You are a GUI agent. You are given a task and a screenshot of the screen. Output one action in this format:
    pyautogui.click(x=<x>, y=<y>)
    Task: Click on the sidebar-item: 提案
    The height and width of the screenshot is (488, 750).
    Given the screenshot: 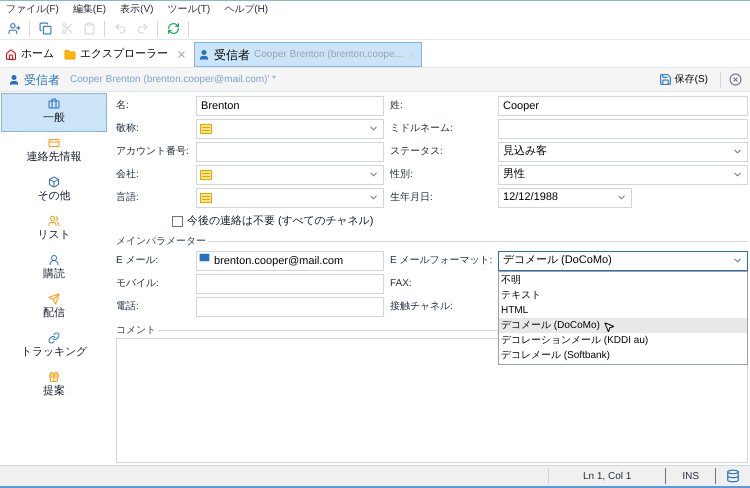 What is the action you would take?
    pyautogui.click(x=54, y=385)
    